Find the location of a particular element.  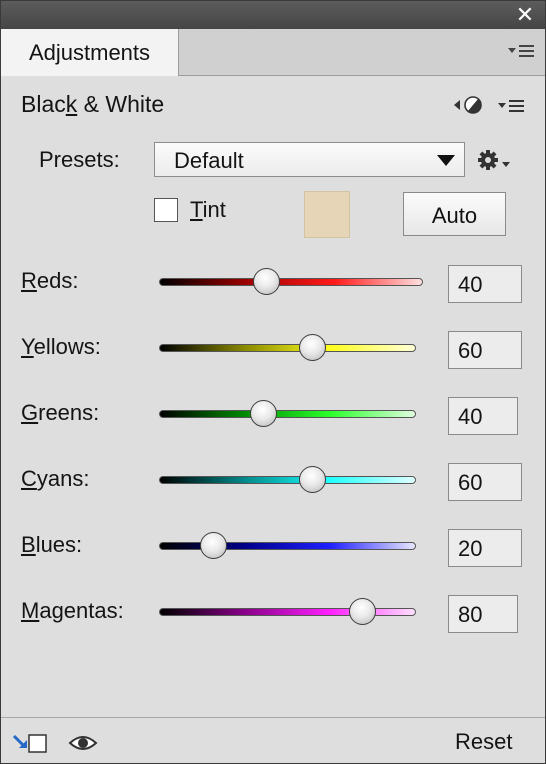

channel-label-text: lues: is located at coordinates (59, 544).